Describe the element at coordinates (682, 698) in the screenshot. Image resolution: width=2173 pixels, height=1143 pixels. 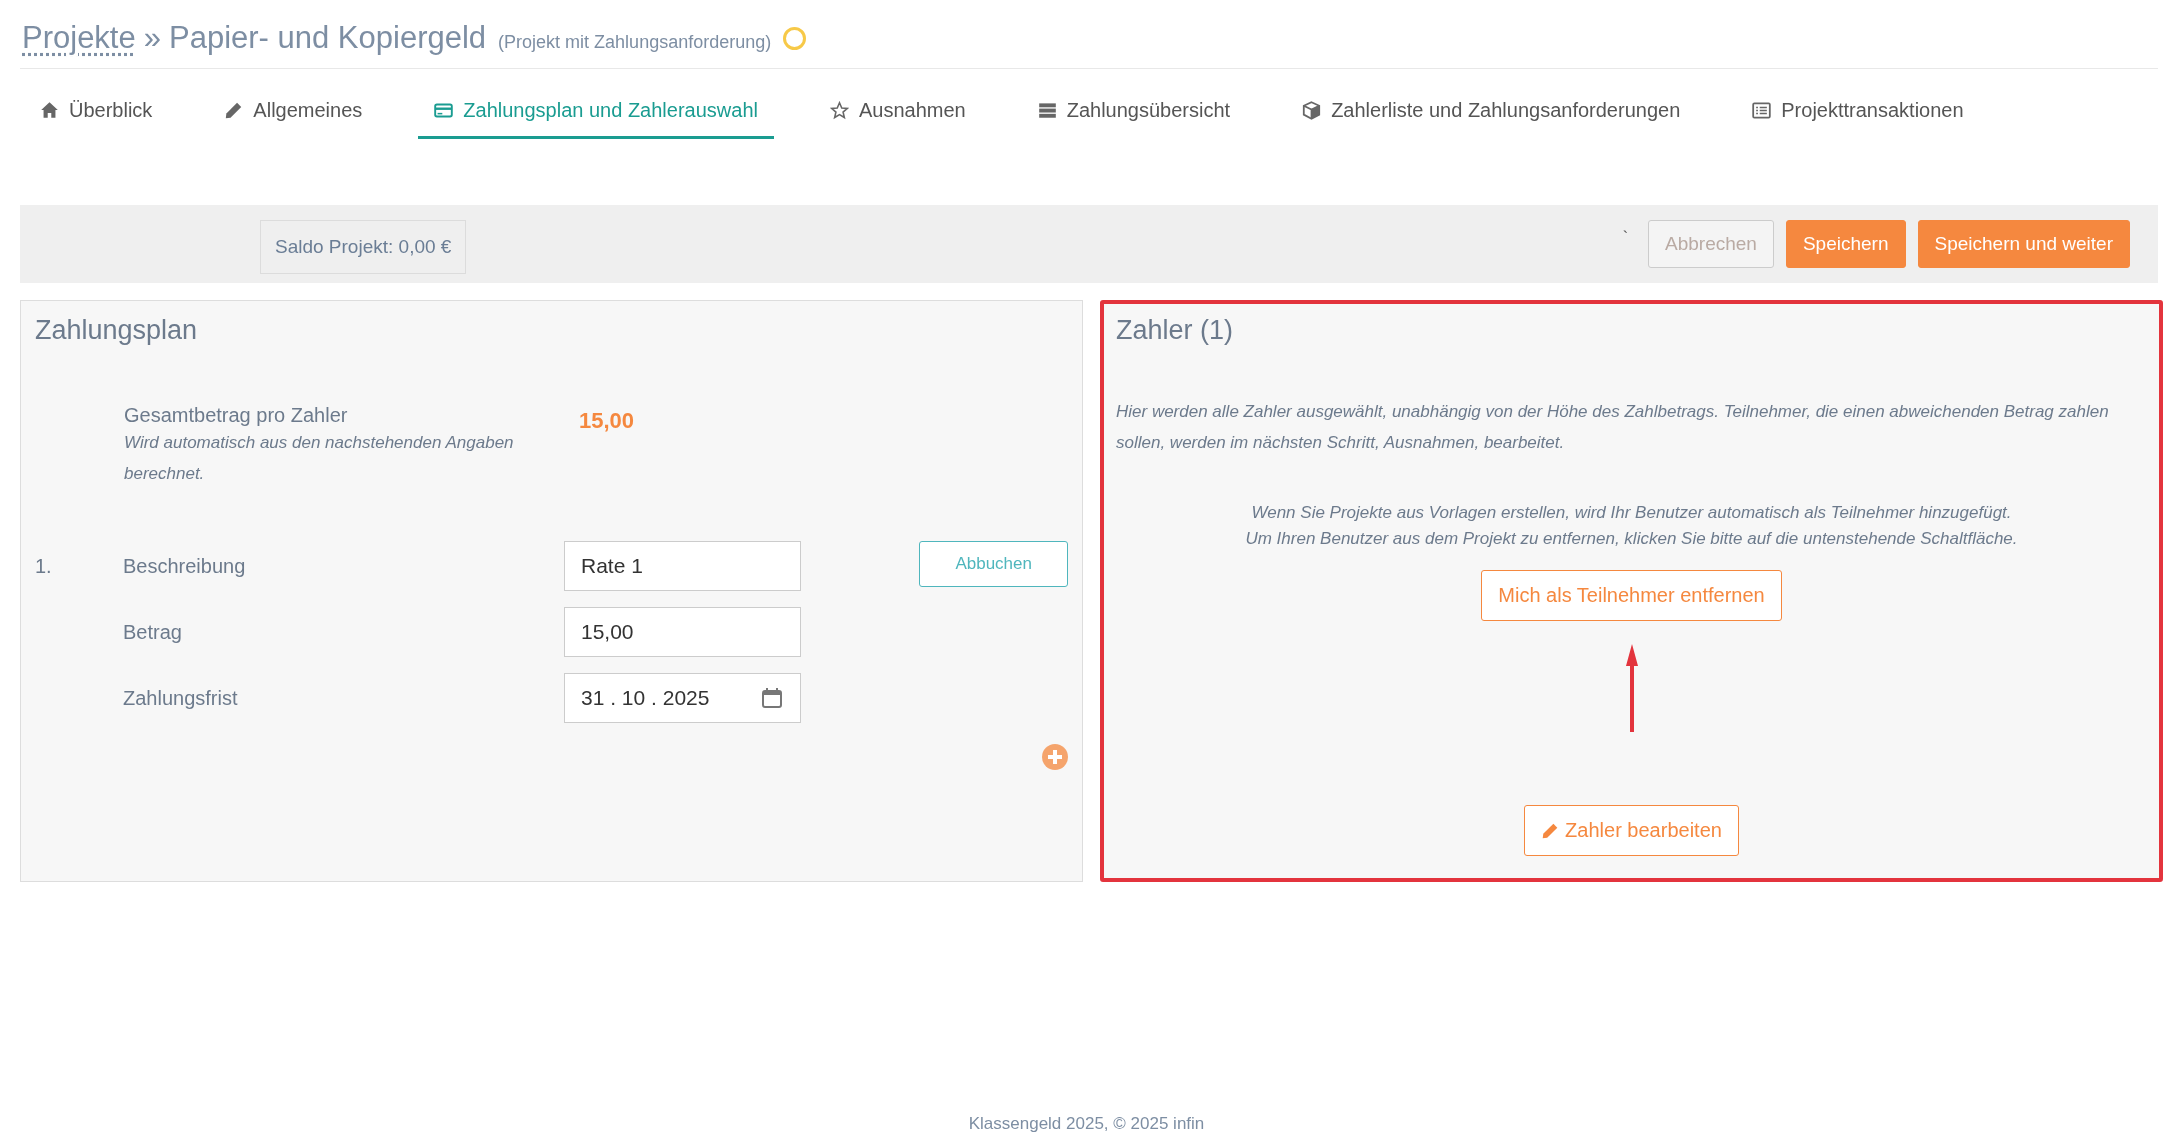
I see `date-field: 31 . 10 . 2025` at that location.